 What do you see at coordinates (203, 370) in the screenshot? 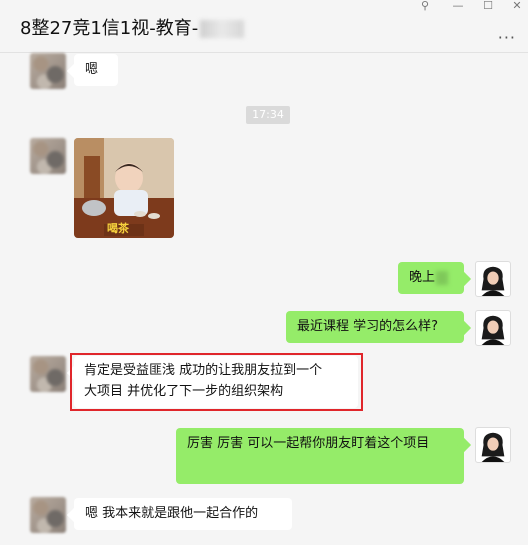
I see `message-text-line: 肯定是受益匪浅 成功的让我朋友拉到一个` at bounding box center [203, 370].